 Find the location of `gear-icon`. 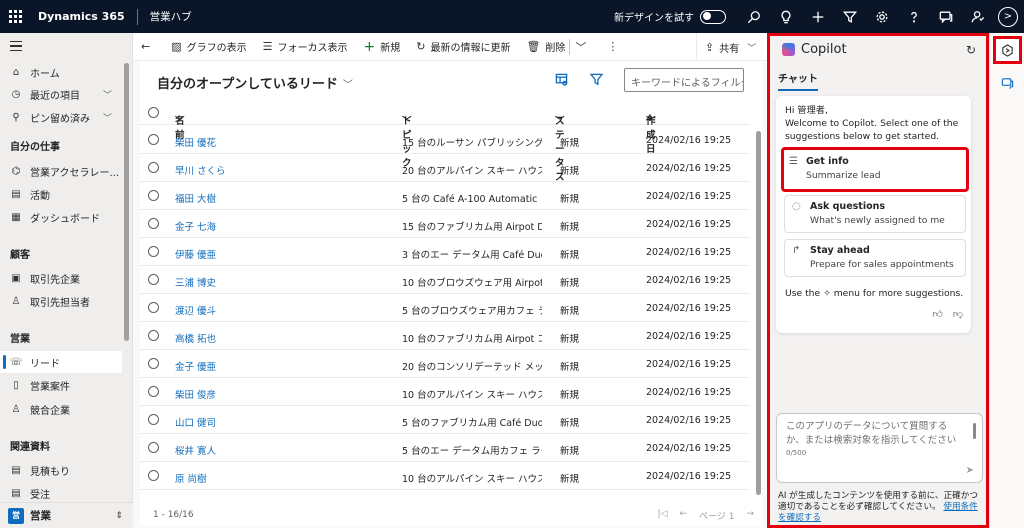

gear-icon is located at coordinates (882, 16).